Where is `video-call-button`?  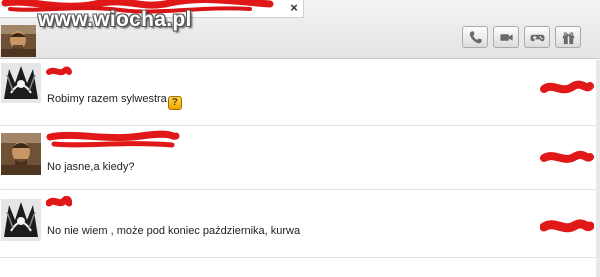 video-call-button is located at coordinates (506, 37).